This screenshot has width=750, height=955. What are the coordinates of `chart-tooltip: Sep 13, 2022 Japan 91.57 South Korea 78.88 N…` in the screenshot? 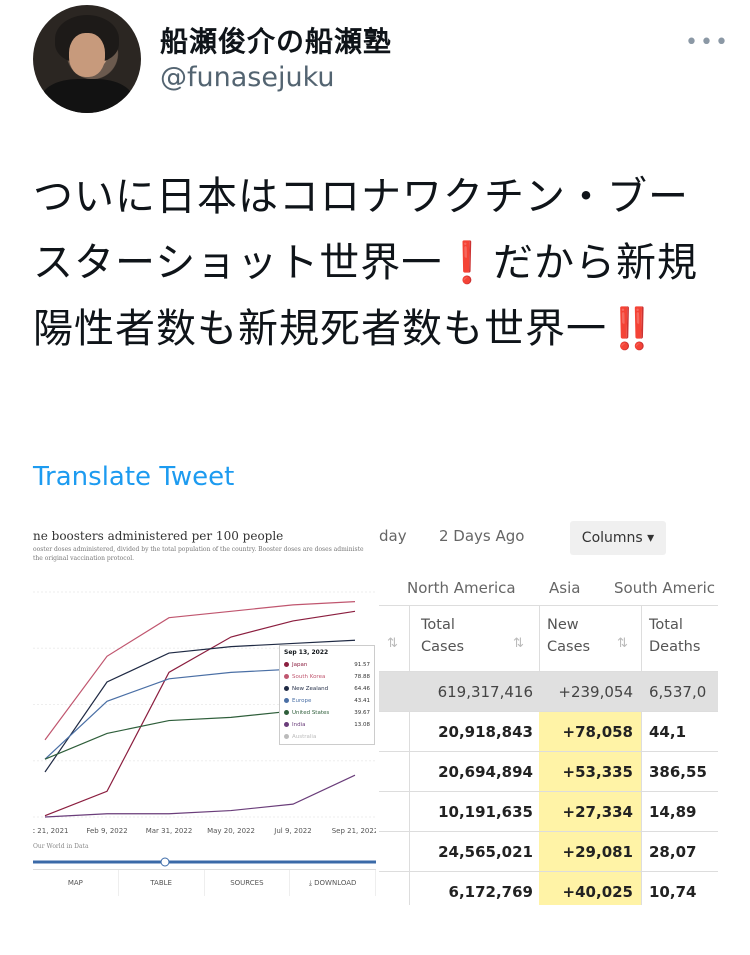 It's located at (327, 695).